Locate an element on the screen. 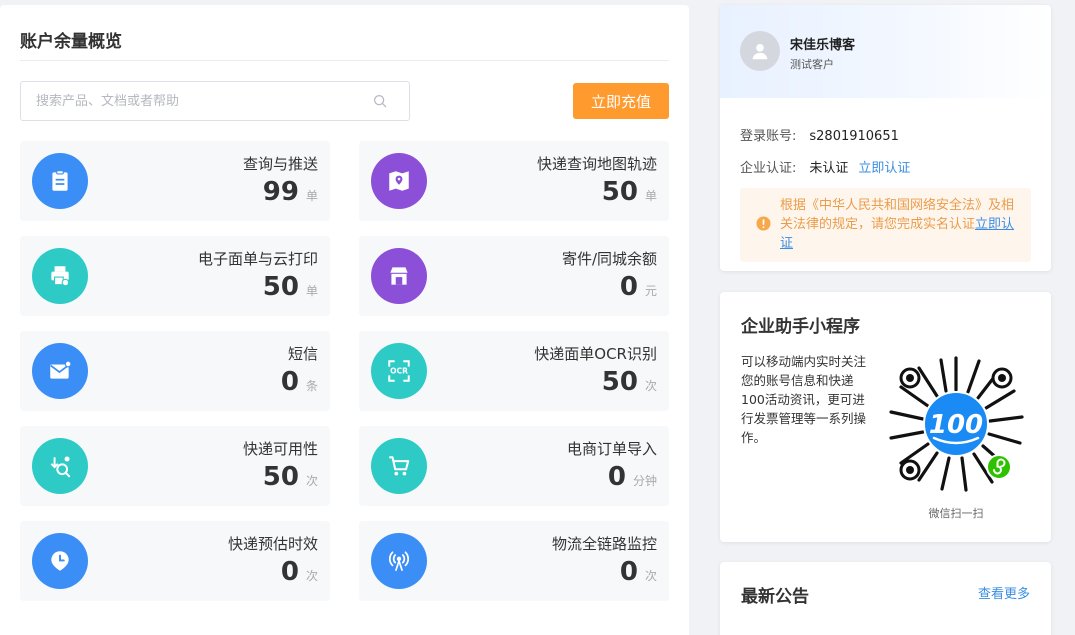 Image resolution: width=1075 pixels, height=635 pixels. qr-logo-text: 100 is located at coordinates (956, 425).